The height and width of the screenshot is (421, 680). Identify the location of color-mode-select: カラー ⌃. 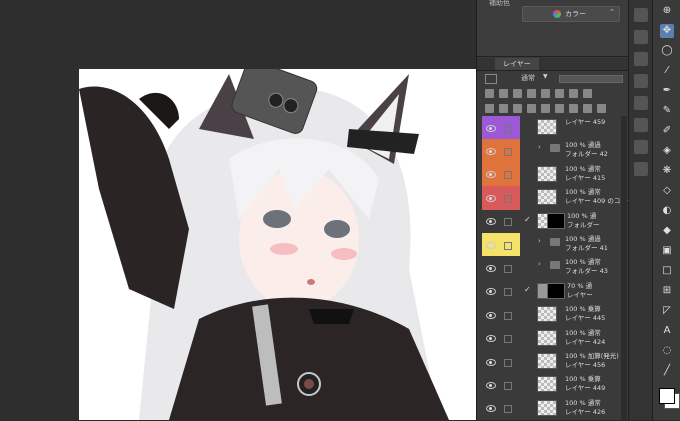
(571, 14).